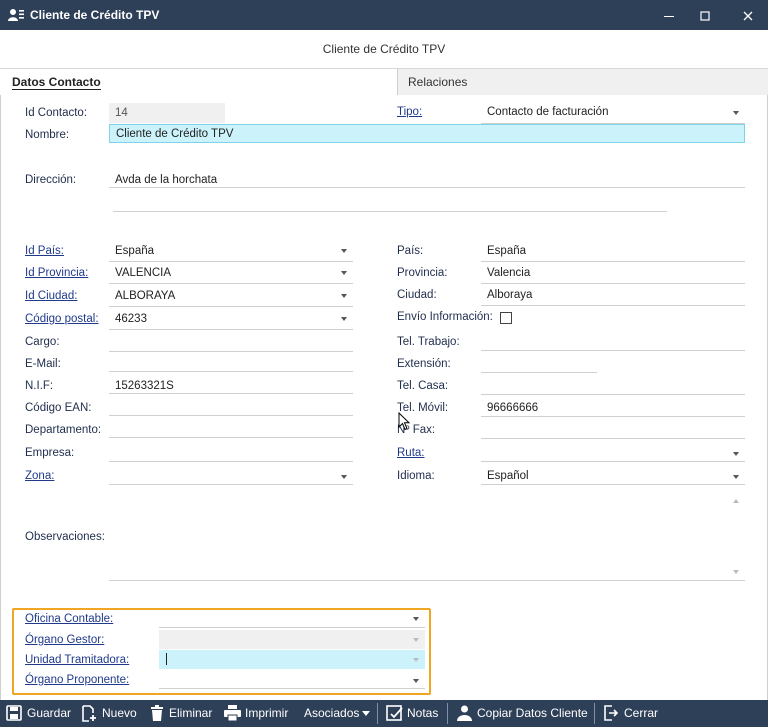  I want to click on id-pais-select: España, so click(134, 251).